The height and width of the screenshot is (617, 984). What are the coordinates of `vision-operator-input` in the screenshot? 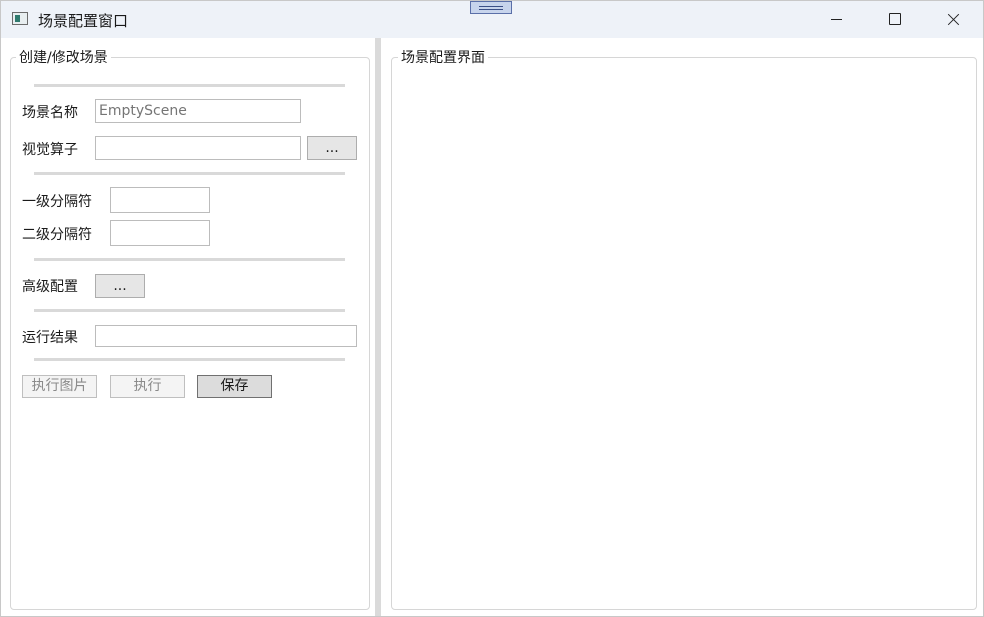 It's located at (198, 148).